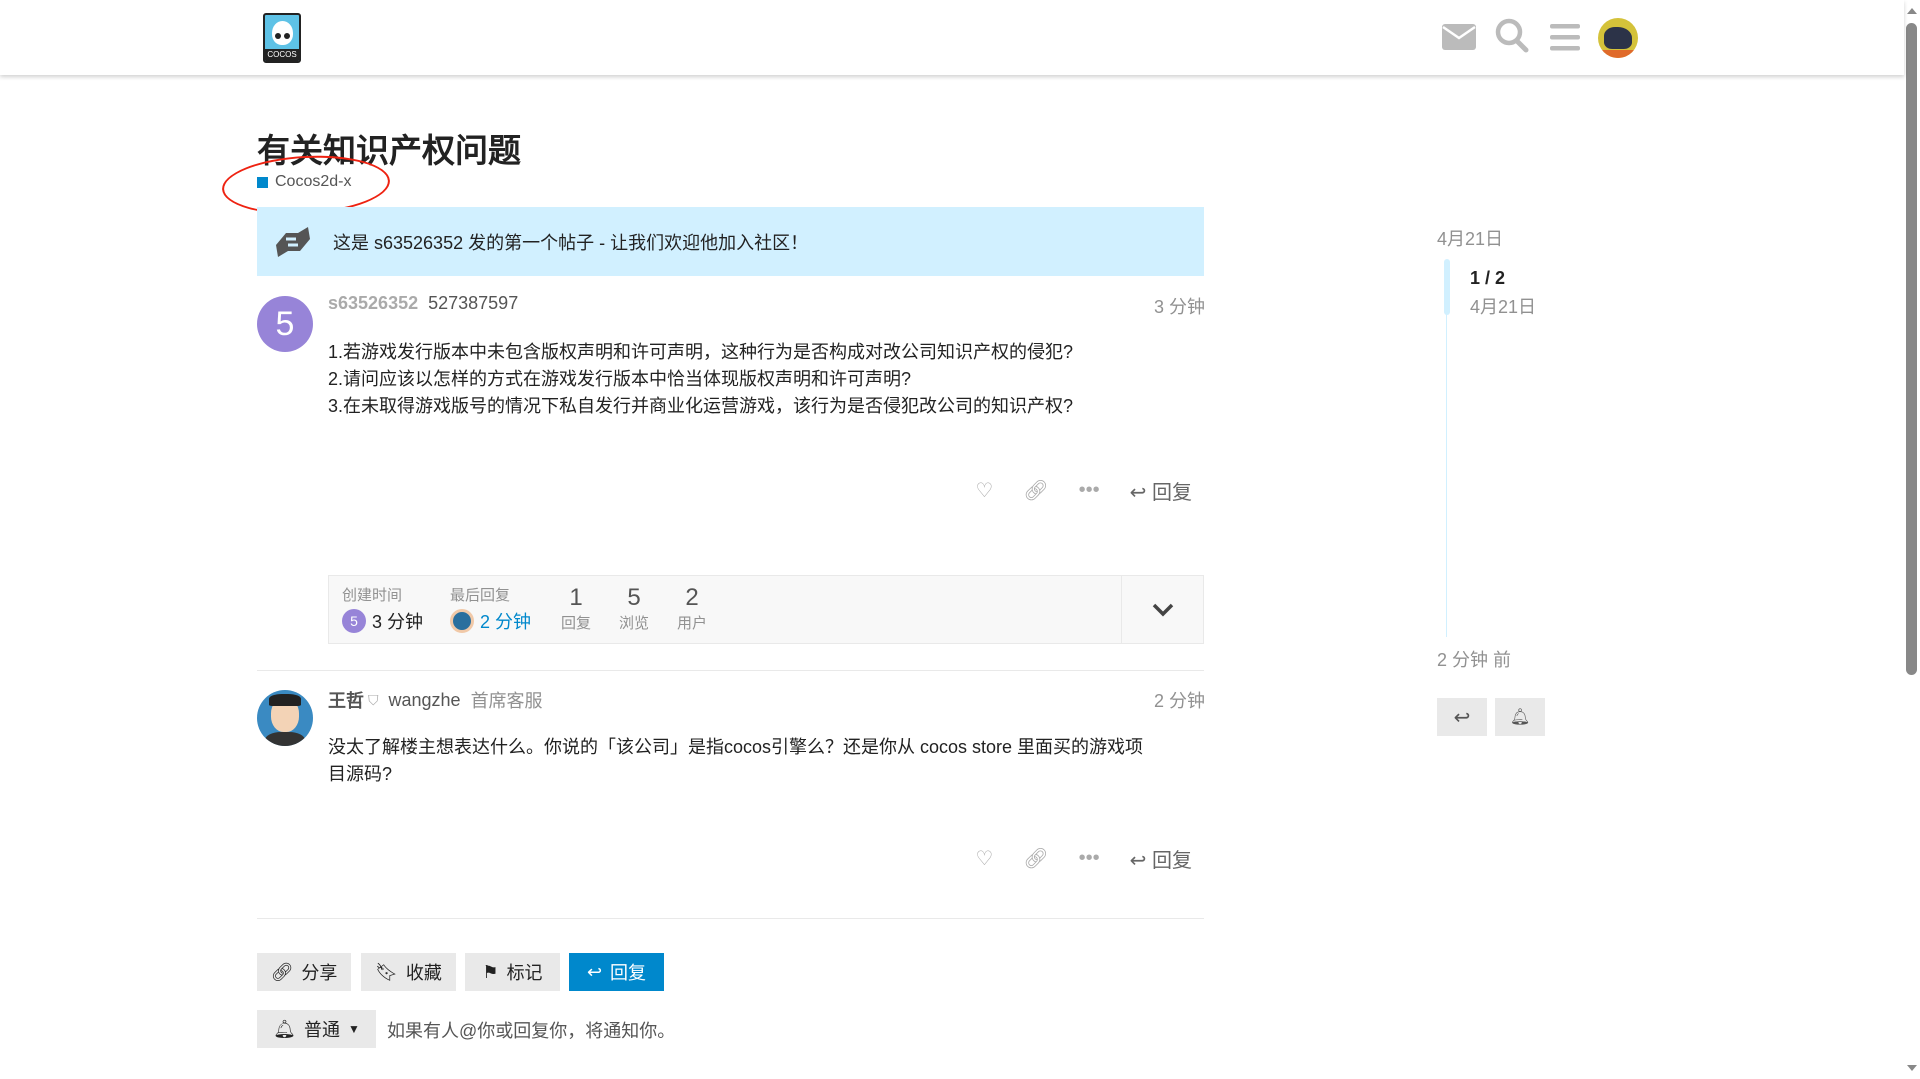  What do you see at coordinates (1459, 37) in the screenshot?
I see `envelope-icon` at bounding box center [1459, 37].